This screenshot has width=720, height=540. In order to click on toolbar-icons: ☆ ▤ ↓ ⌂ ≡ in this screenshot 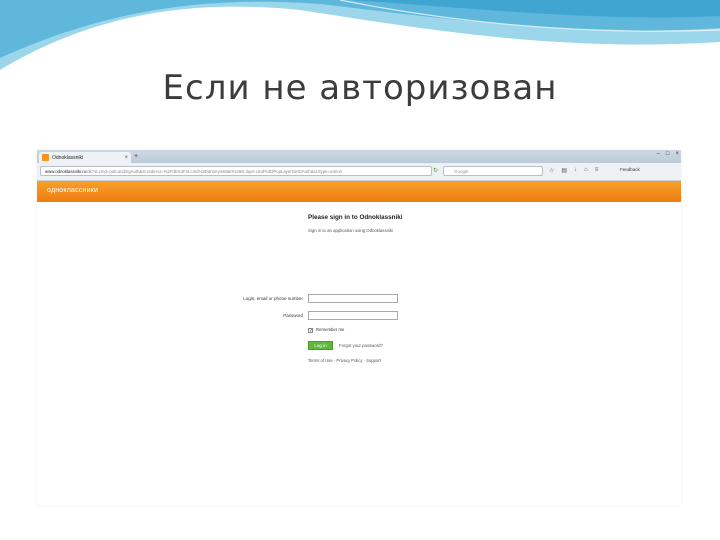, I will do `click(573, 170)`.